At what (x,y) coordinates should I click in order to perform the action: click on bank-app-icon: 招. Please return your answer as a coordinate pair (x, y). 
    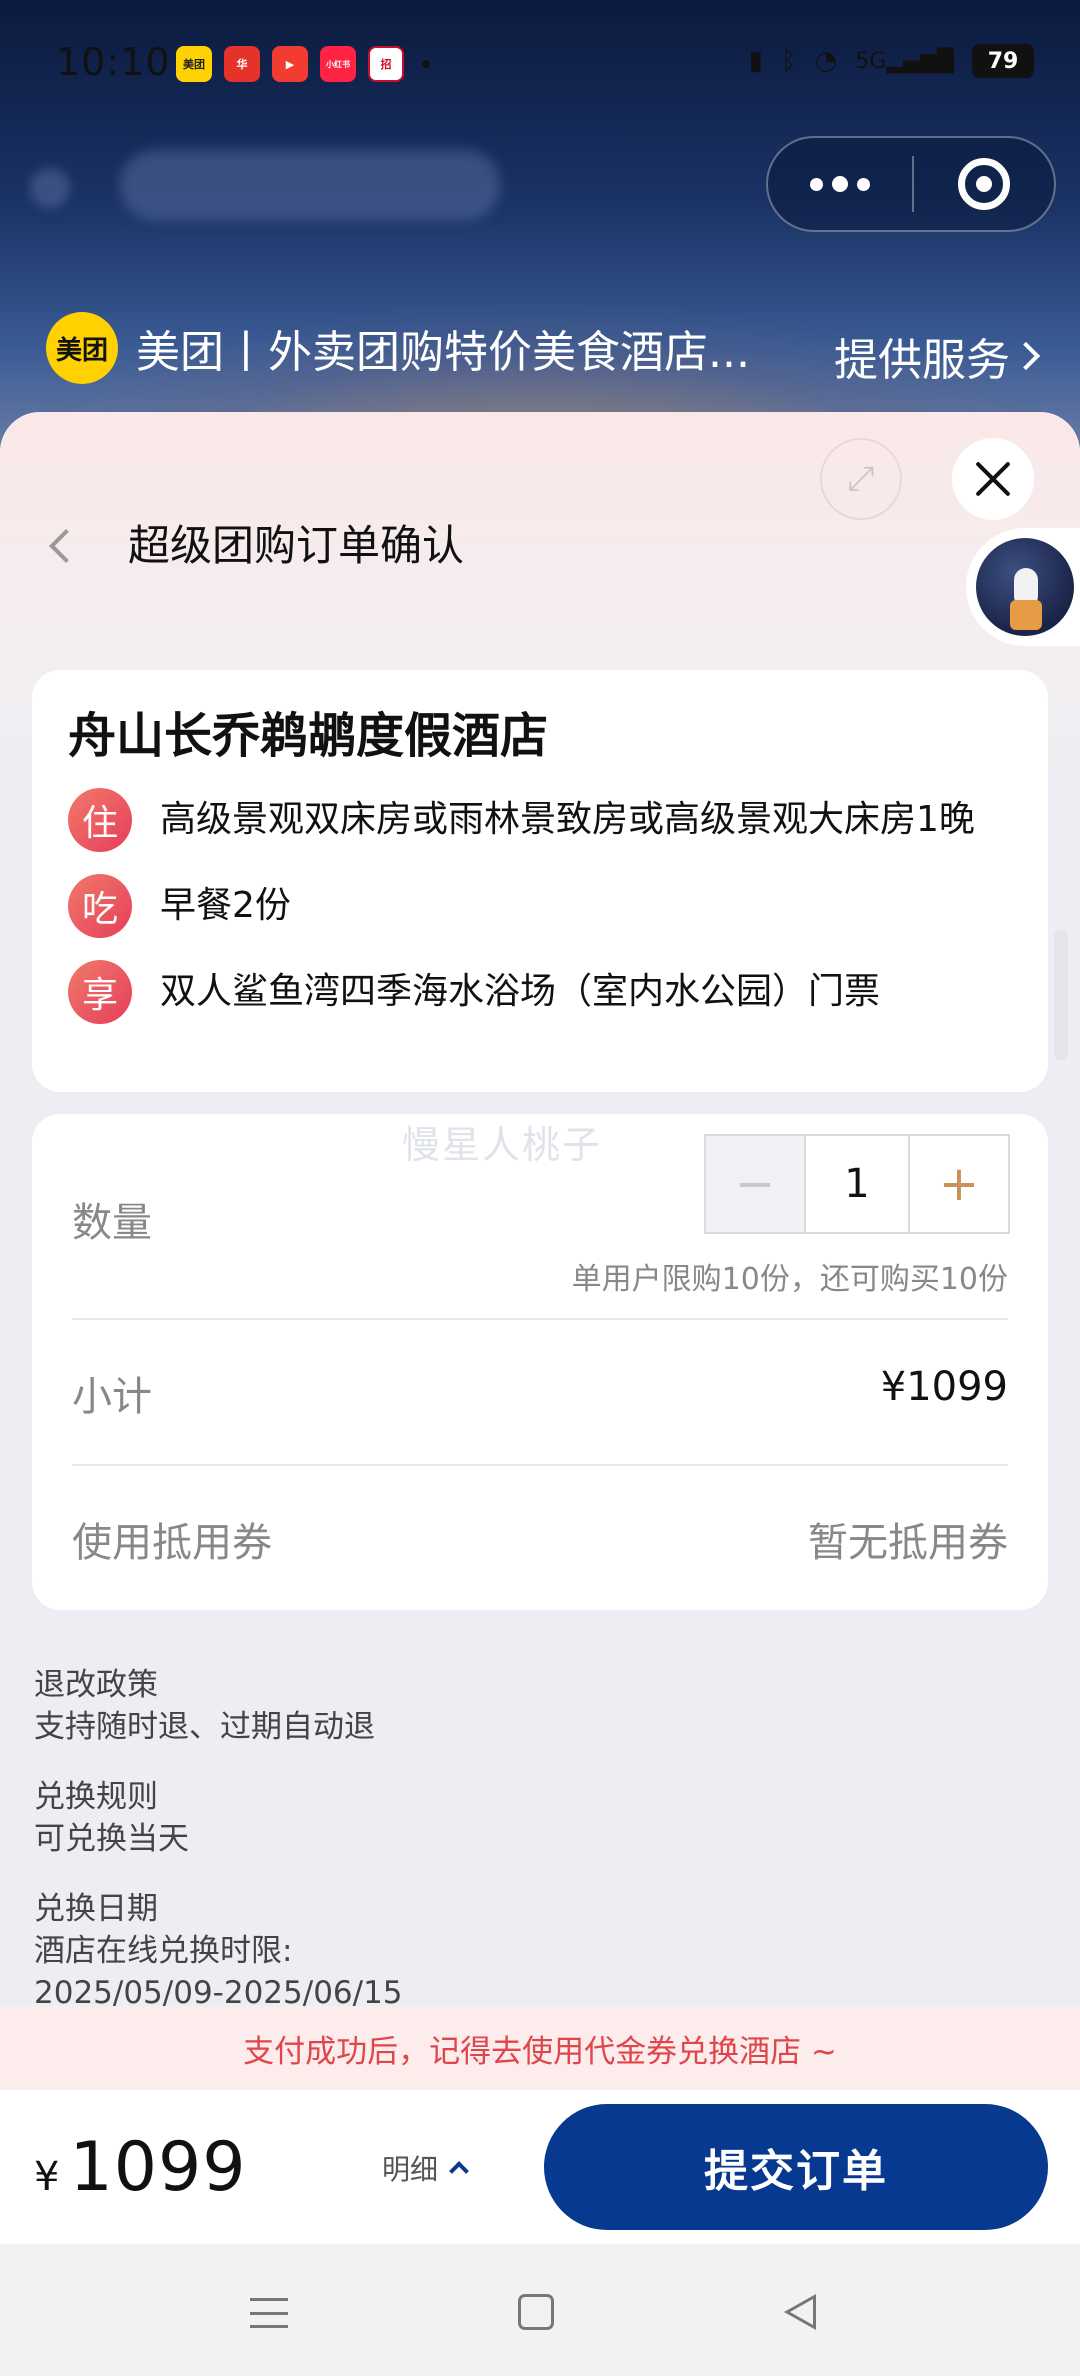
    Looking at the image, I should click on (386, 64).